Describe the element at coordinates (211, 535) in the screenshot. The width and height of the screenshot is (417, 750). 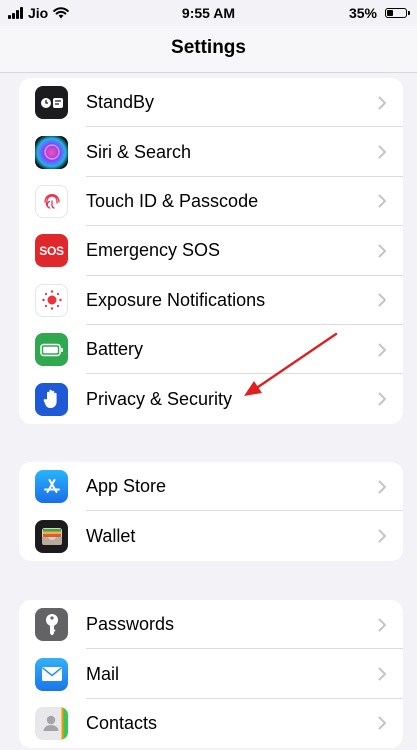
I see `settings-row-wallet: Wallet` at that location.